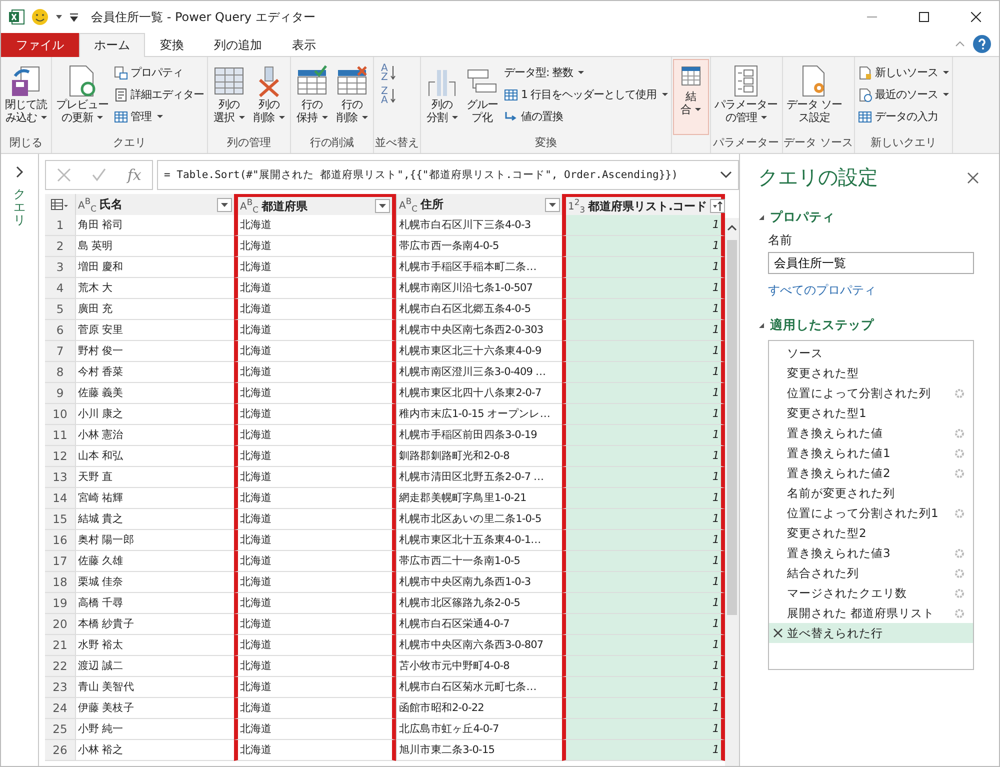 The image size is (1000, 767). What do you see at coordinates (726, 175) in the screenshot?
I see `expand-icon` at bounding box center [726, 175].